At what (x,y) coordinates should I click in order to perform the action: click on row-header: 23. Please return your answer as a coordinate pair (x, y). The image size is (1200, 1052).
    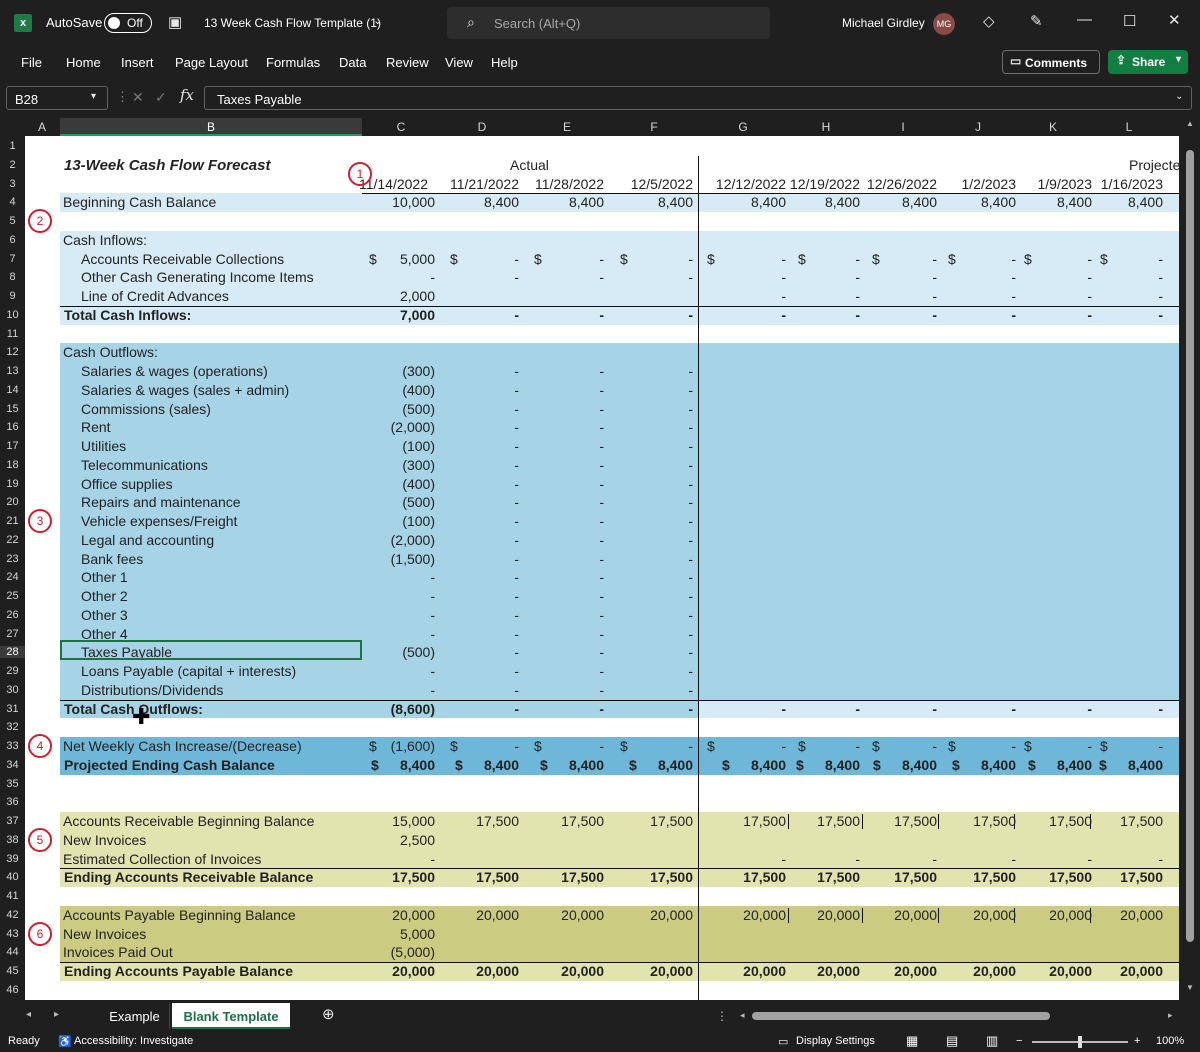
    Looking at the image, I should click on (12, 559).